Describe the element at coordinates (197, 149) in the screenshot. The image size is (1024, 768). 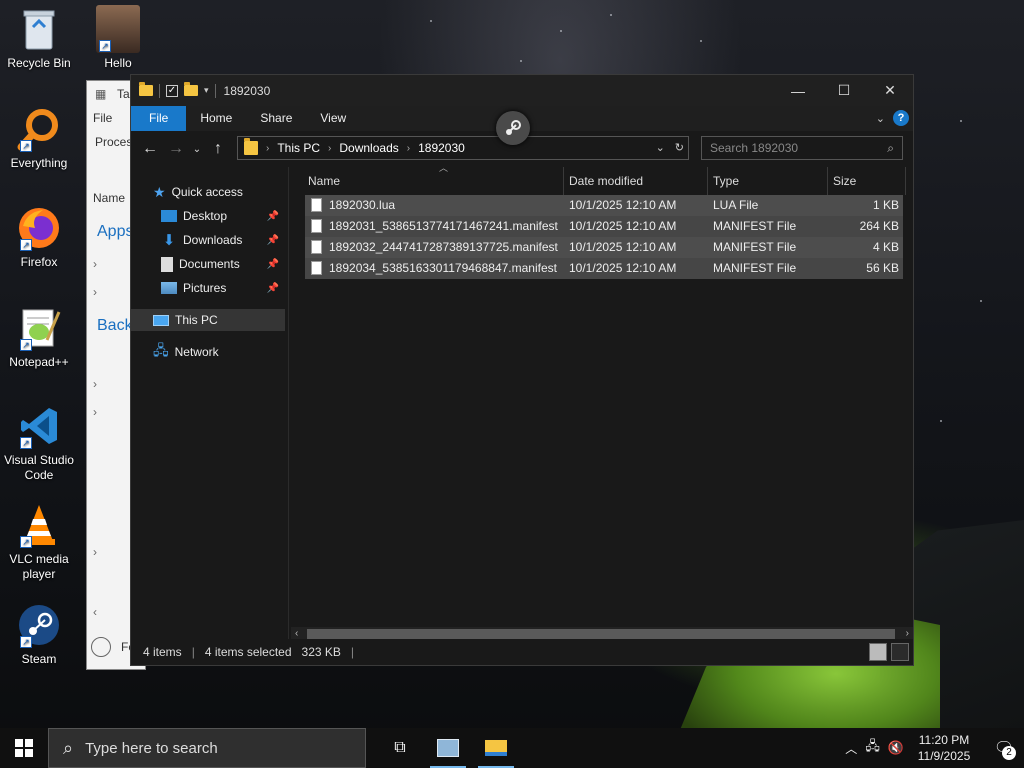
I see `recent-locations-chevron-icon: ⌄` at that location.